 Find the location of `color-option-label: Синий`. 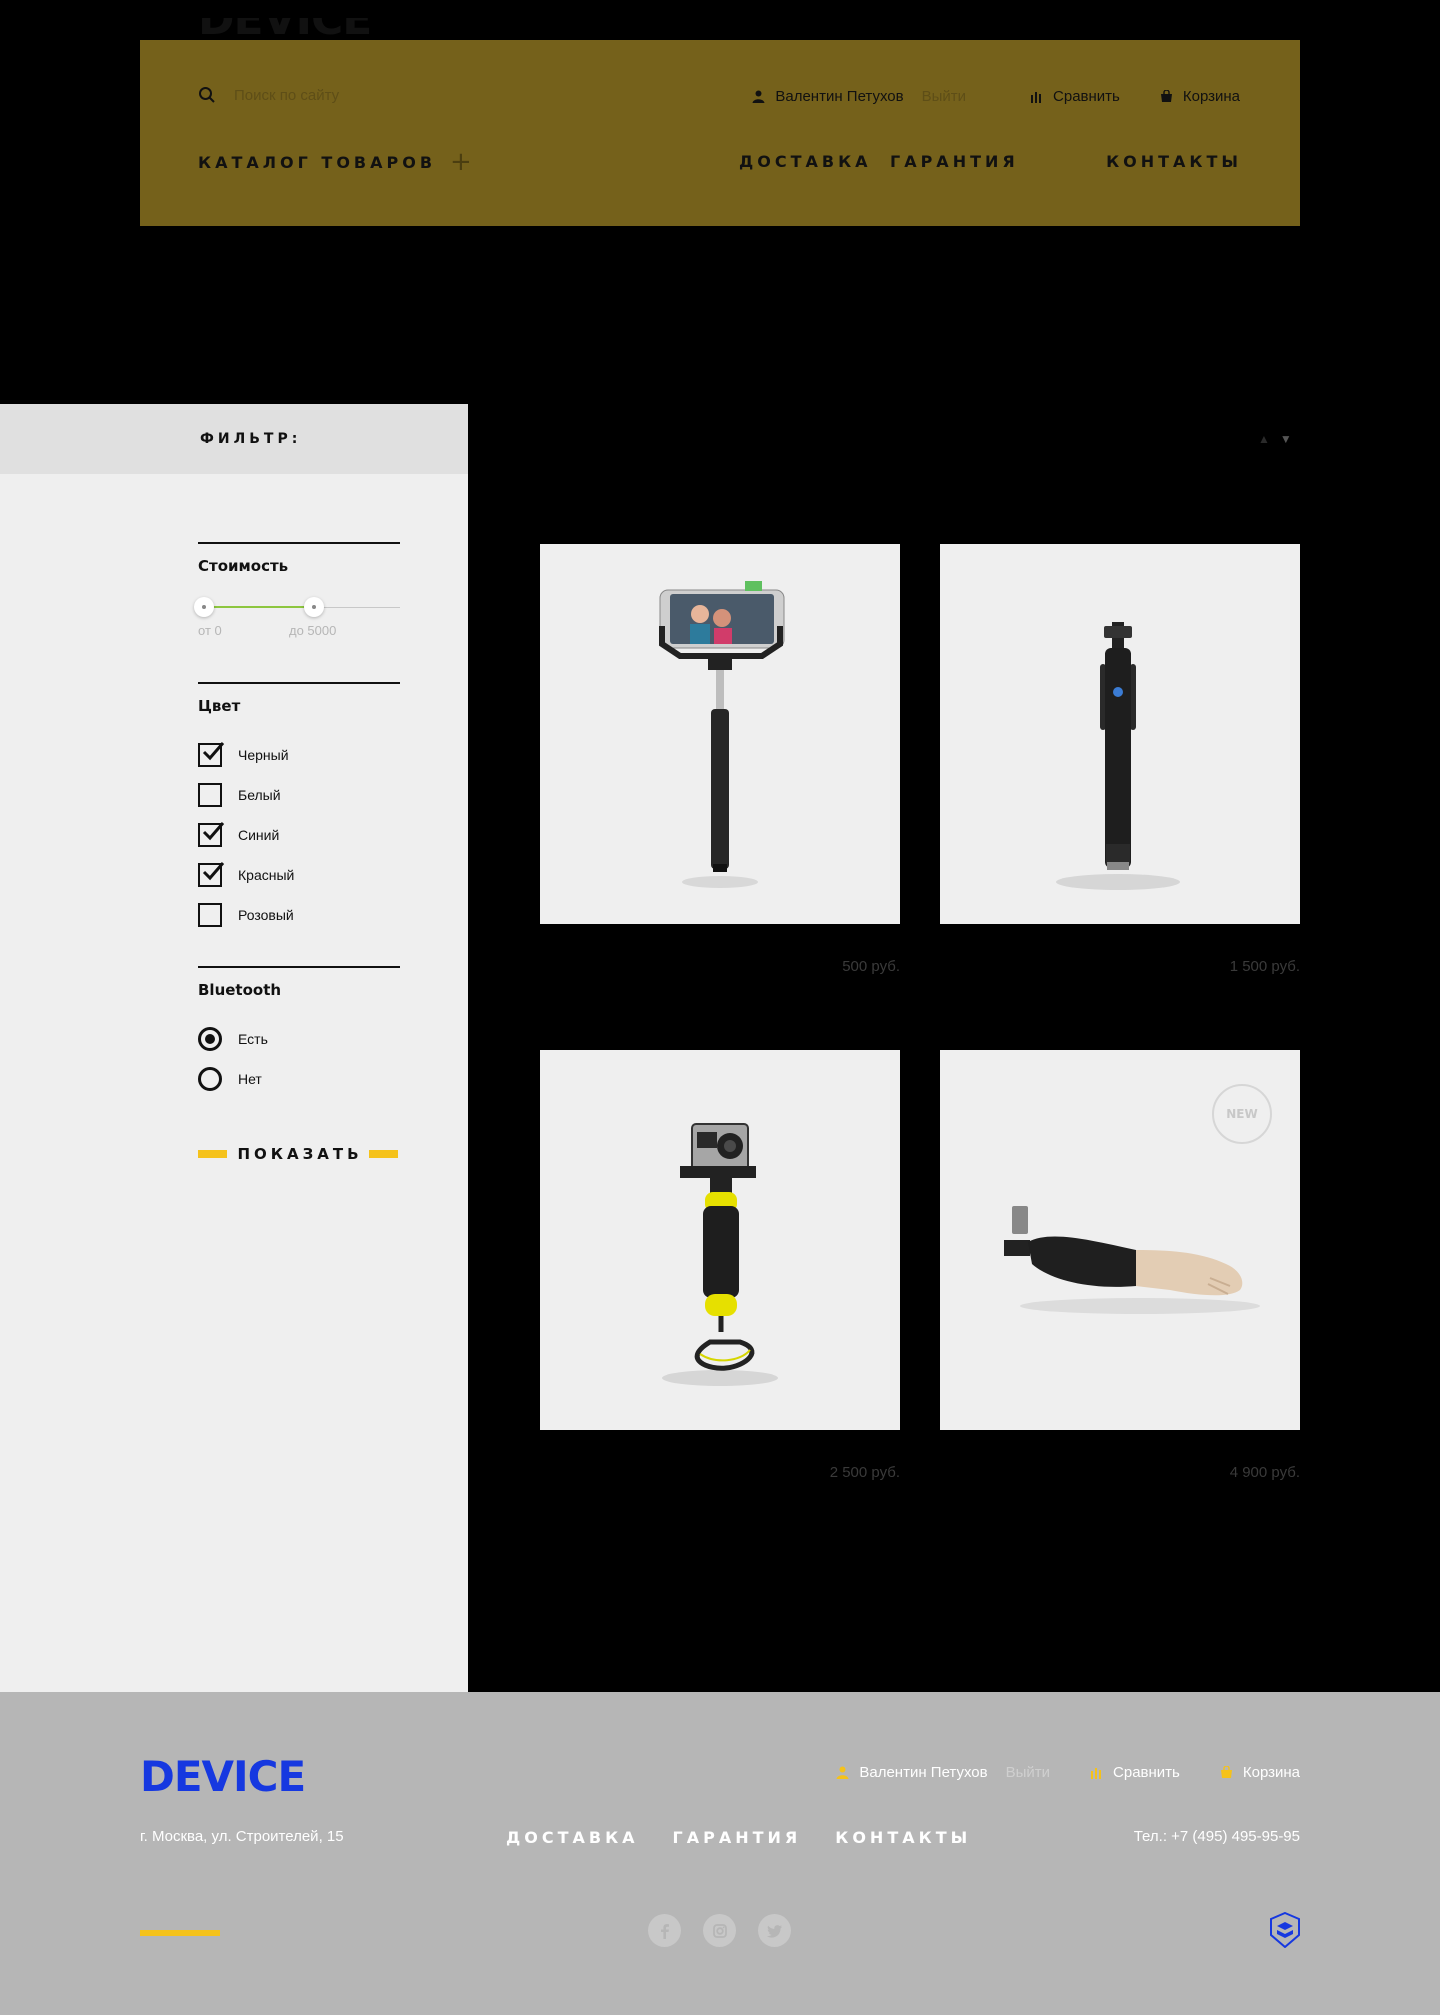

color-option-label: Синий is located at coordinates (259, 835).